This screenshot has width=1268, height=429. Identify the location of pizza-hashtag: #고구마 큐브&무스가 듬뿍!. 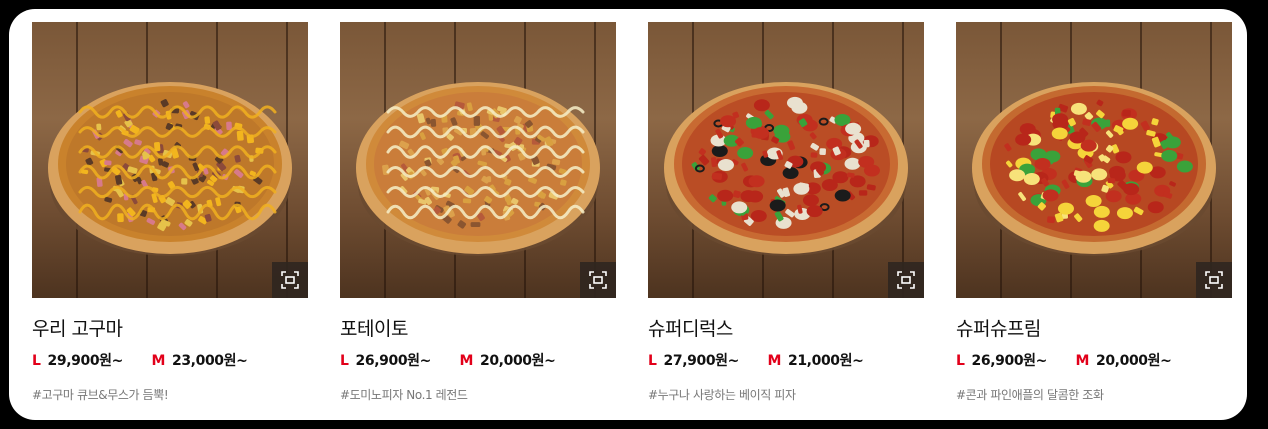
(100, 395).